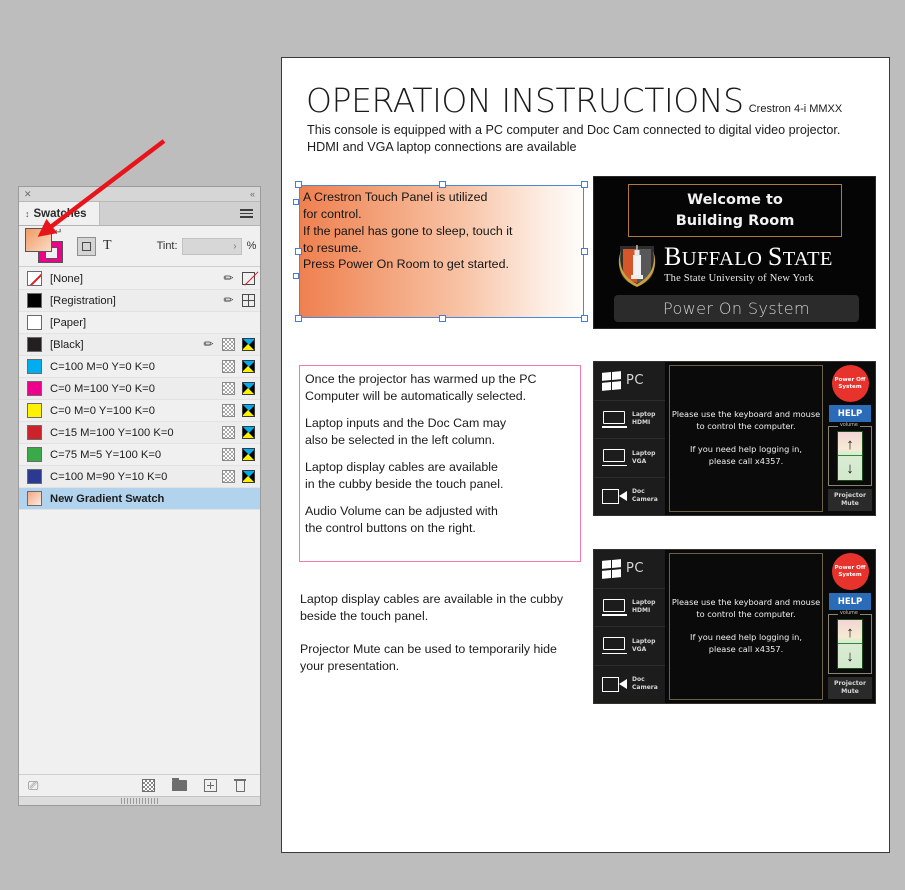  Describe the element at coordinates (139, 499) in the screenshot. I see `swatch-row-new-gradient-swatch: New Gradient Swatch` at that location.